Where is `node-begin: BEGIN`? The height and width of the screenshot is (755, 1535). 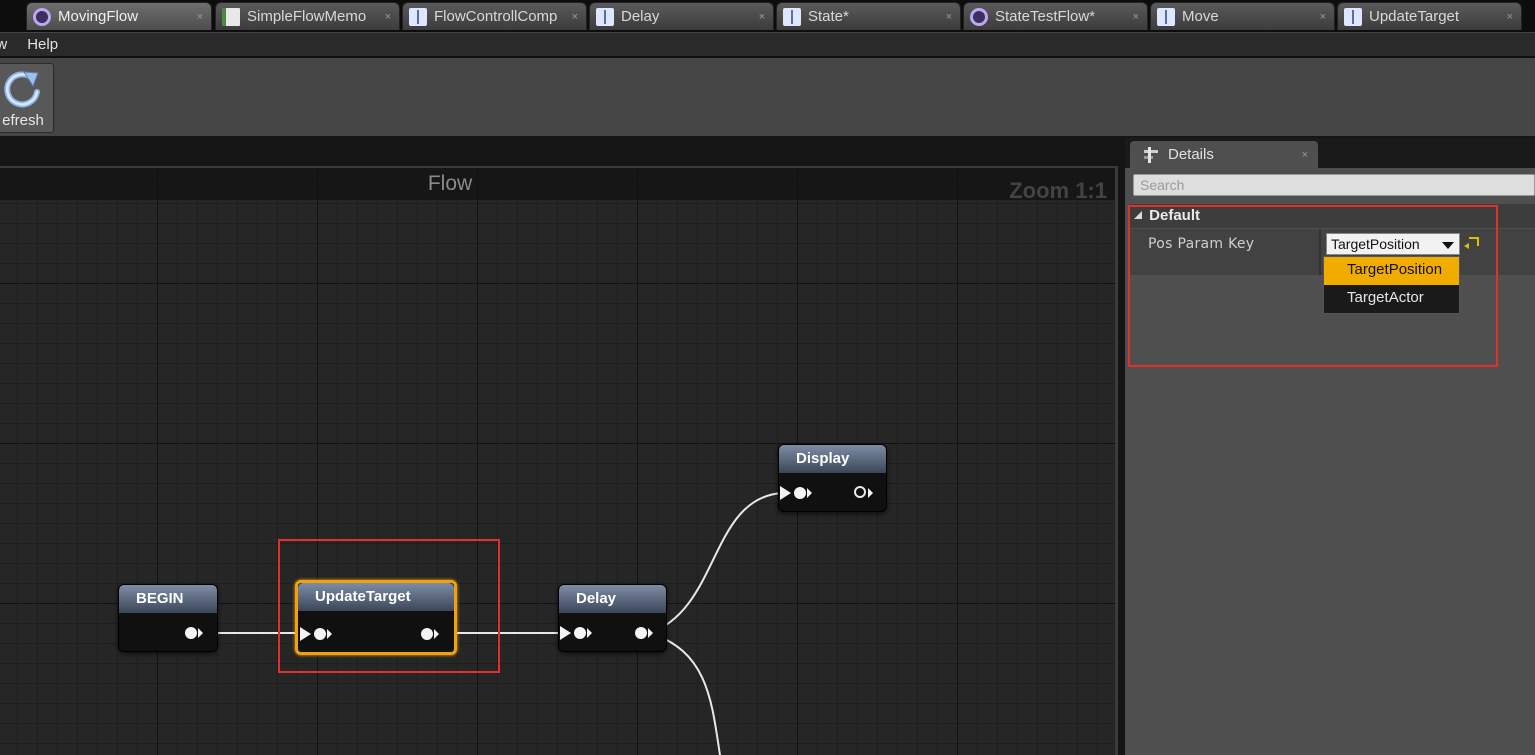
node-begin: BEGIN is located at coordinates (168, 618).